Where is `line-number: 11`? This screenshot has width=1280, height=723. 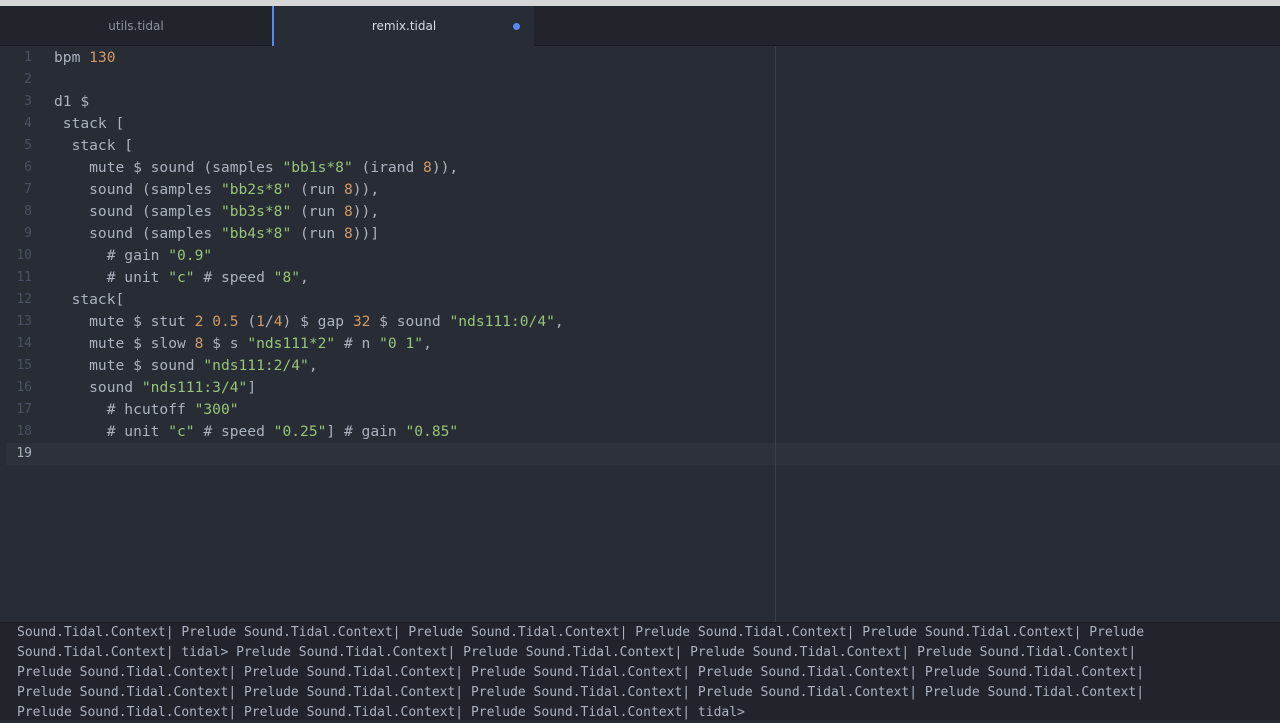 line-number: 11 is located at coordinates (24, 277).